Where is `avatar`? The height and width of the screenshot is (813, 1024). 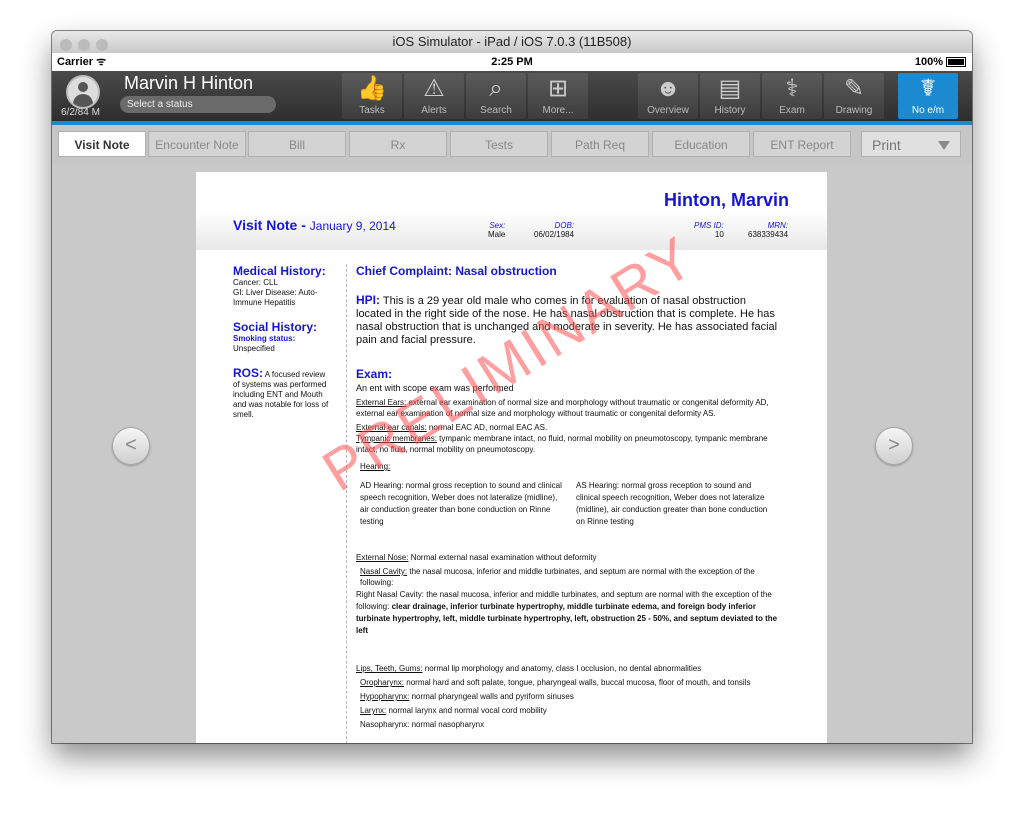 avatar is located at coordinates (83, 92).